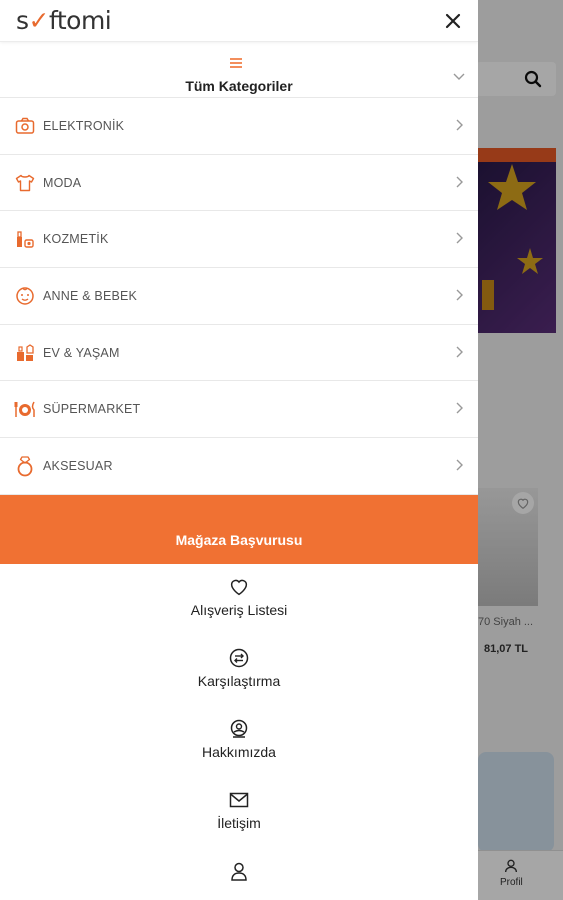 This screenshot has width=563, height=900. I want to click on link-label: Karşılaştırma, so click(239, 680).